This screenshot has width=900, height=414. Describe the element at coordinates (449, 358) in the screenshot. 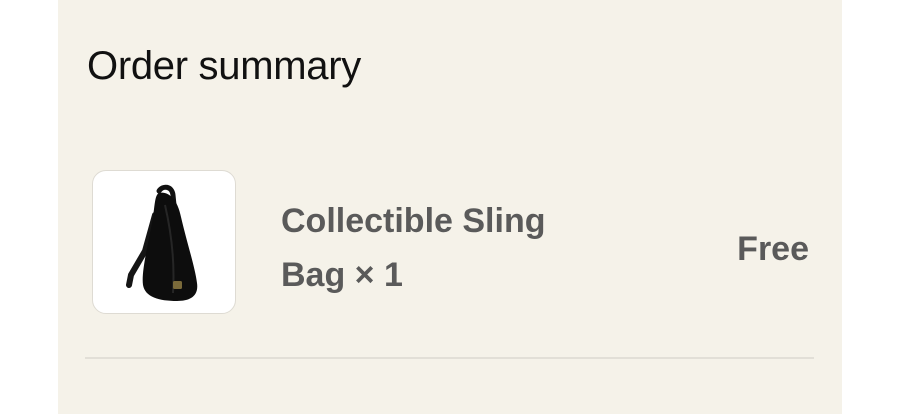

I see `divider` at that location.